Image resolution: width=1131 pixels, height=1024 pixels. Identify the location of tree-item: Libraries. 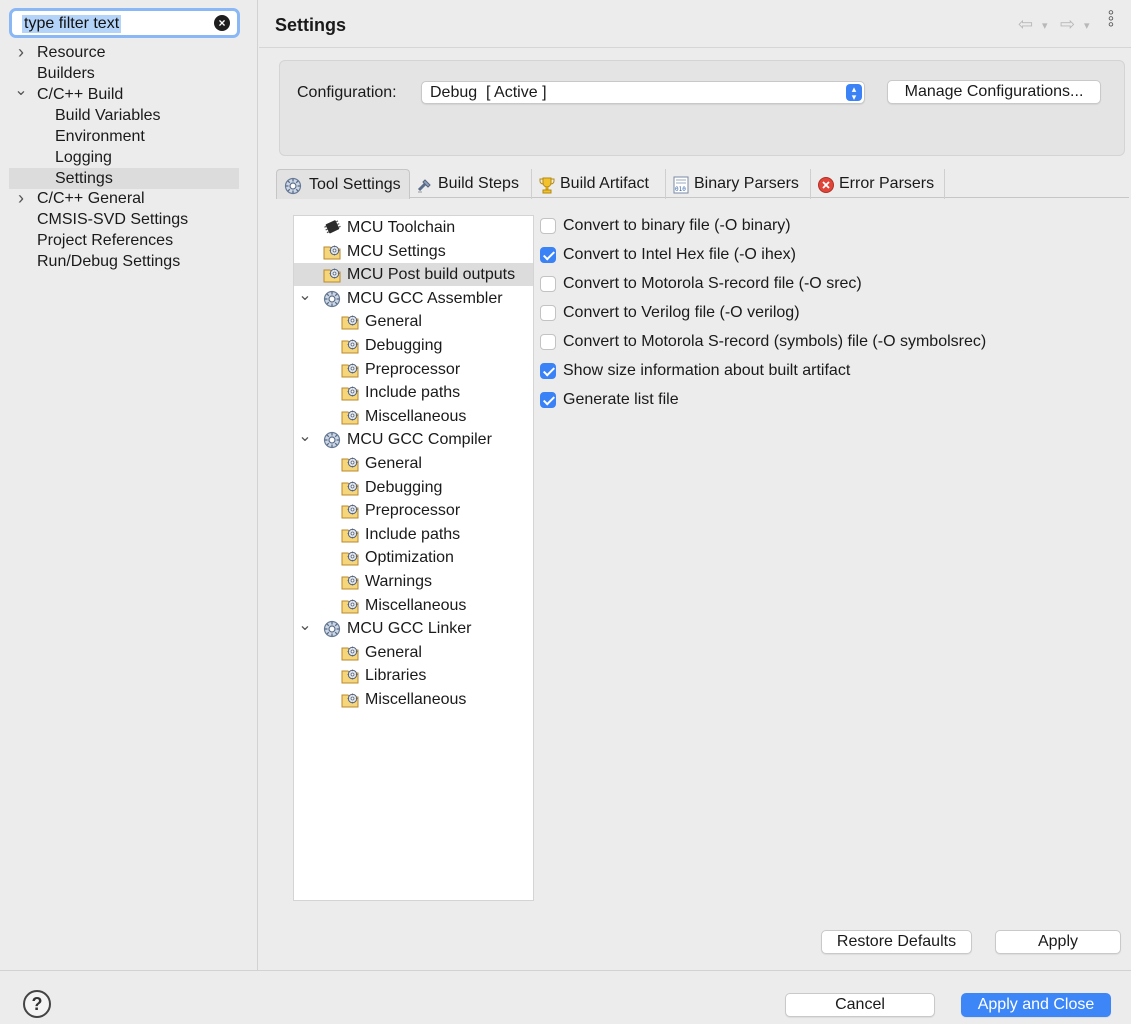
(413, 675).